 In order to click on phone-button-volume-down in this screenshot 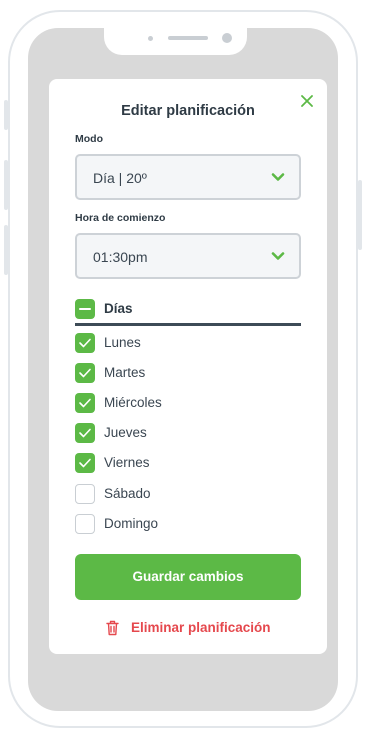, I will do `click(6, 250)`.